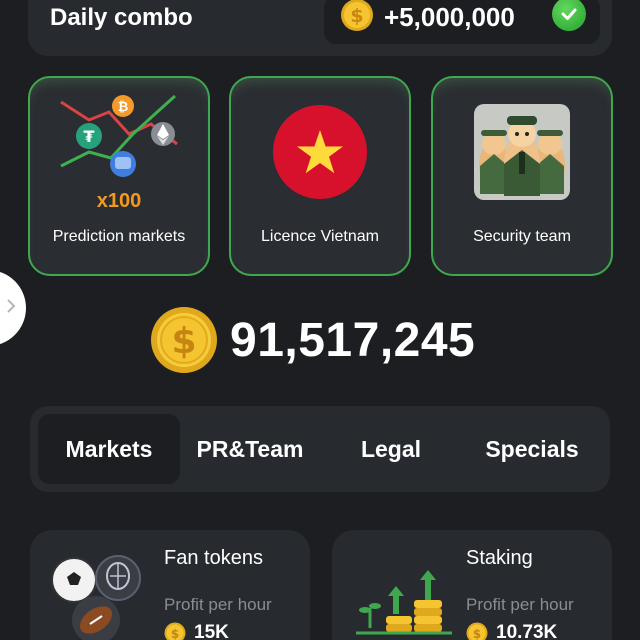 Image resolution: width=640 pixels, height=640 pixels. Describe the element at coordinates (213, 558) in the screenshot. I see `market-card-title: Fan tokens` at that location.